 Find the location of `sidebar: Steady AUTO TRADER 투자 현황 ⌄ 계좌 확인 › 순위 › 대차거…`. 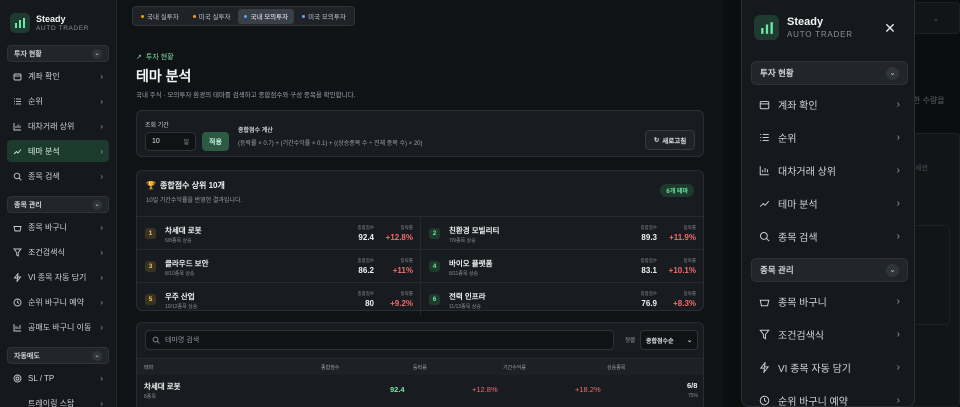

sidebar: Steady AUTO TRADER 투자 현황 ⌄ 계좌 확인 › 순위 › 대차거… is located at coordinates (58, 203).